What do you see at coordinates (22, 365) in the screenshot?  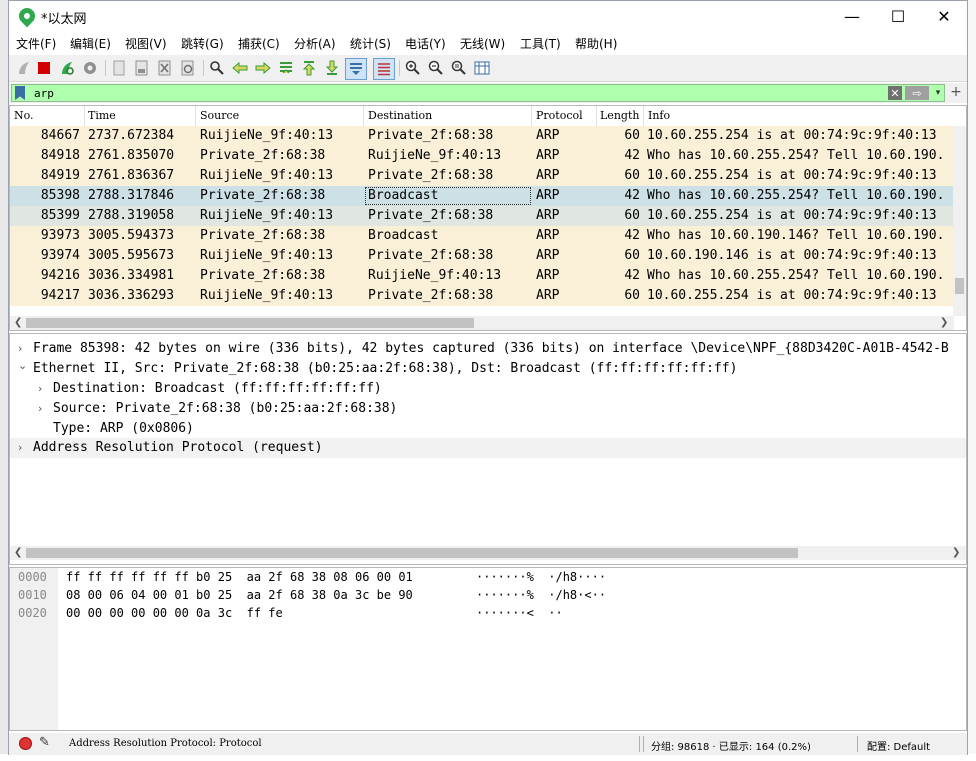 I see `collapse-caret-icon: ⌄` at bounding box center [22, 365].